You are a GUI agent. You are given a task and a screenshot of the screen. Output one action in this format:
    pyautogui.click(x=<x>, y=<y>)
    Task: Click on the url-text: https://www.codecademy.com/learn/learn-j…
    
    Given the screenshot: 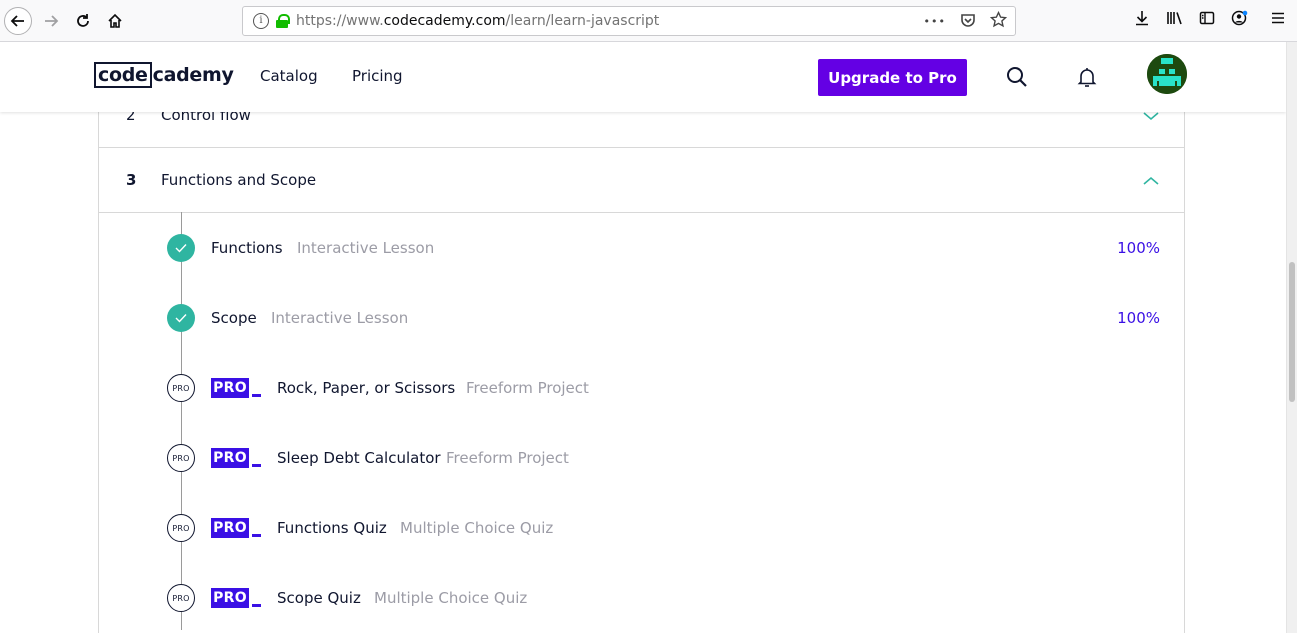 What is the action you would take?
    pyautogui.click(x=477, y=21)
    